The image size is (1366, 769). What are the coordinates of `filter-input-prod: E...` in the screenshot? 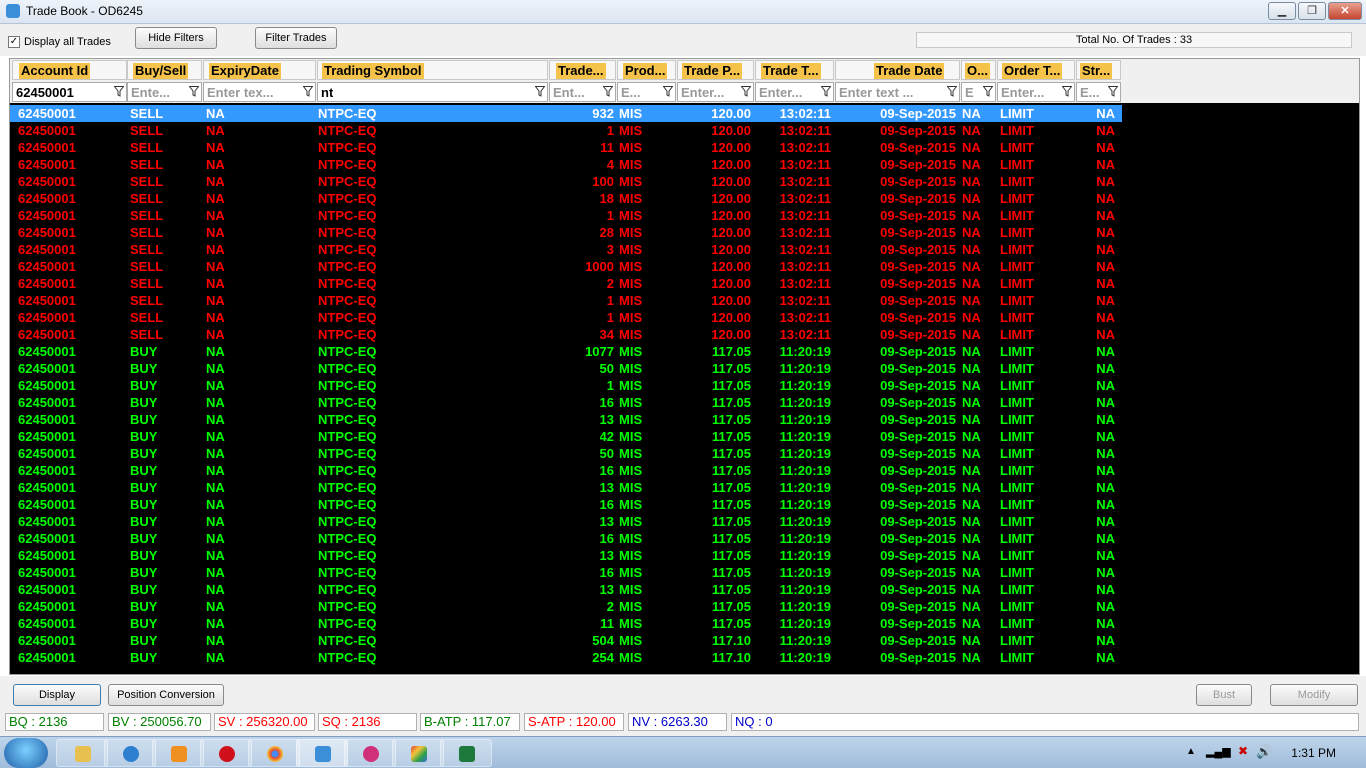 It's located at (646, 92).